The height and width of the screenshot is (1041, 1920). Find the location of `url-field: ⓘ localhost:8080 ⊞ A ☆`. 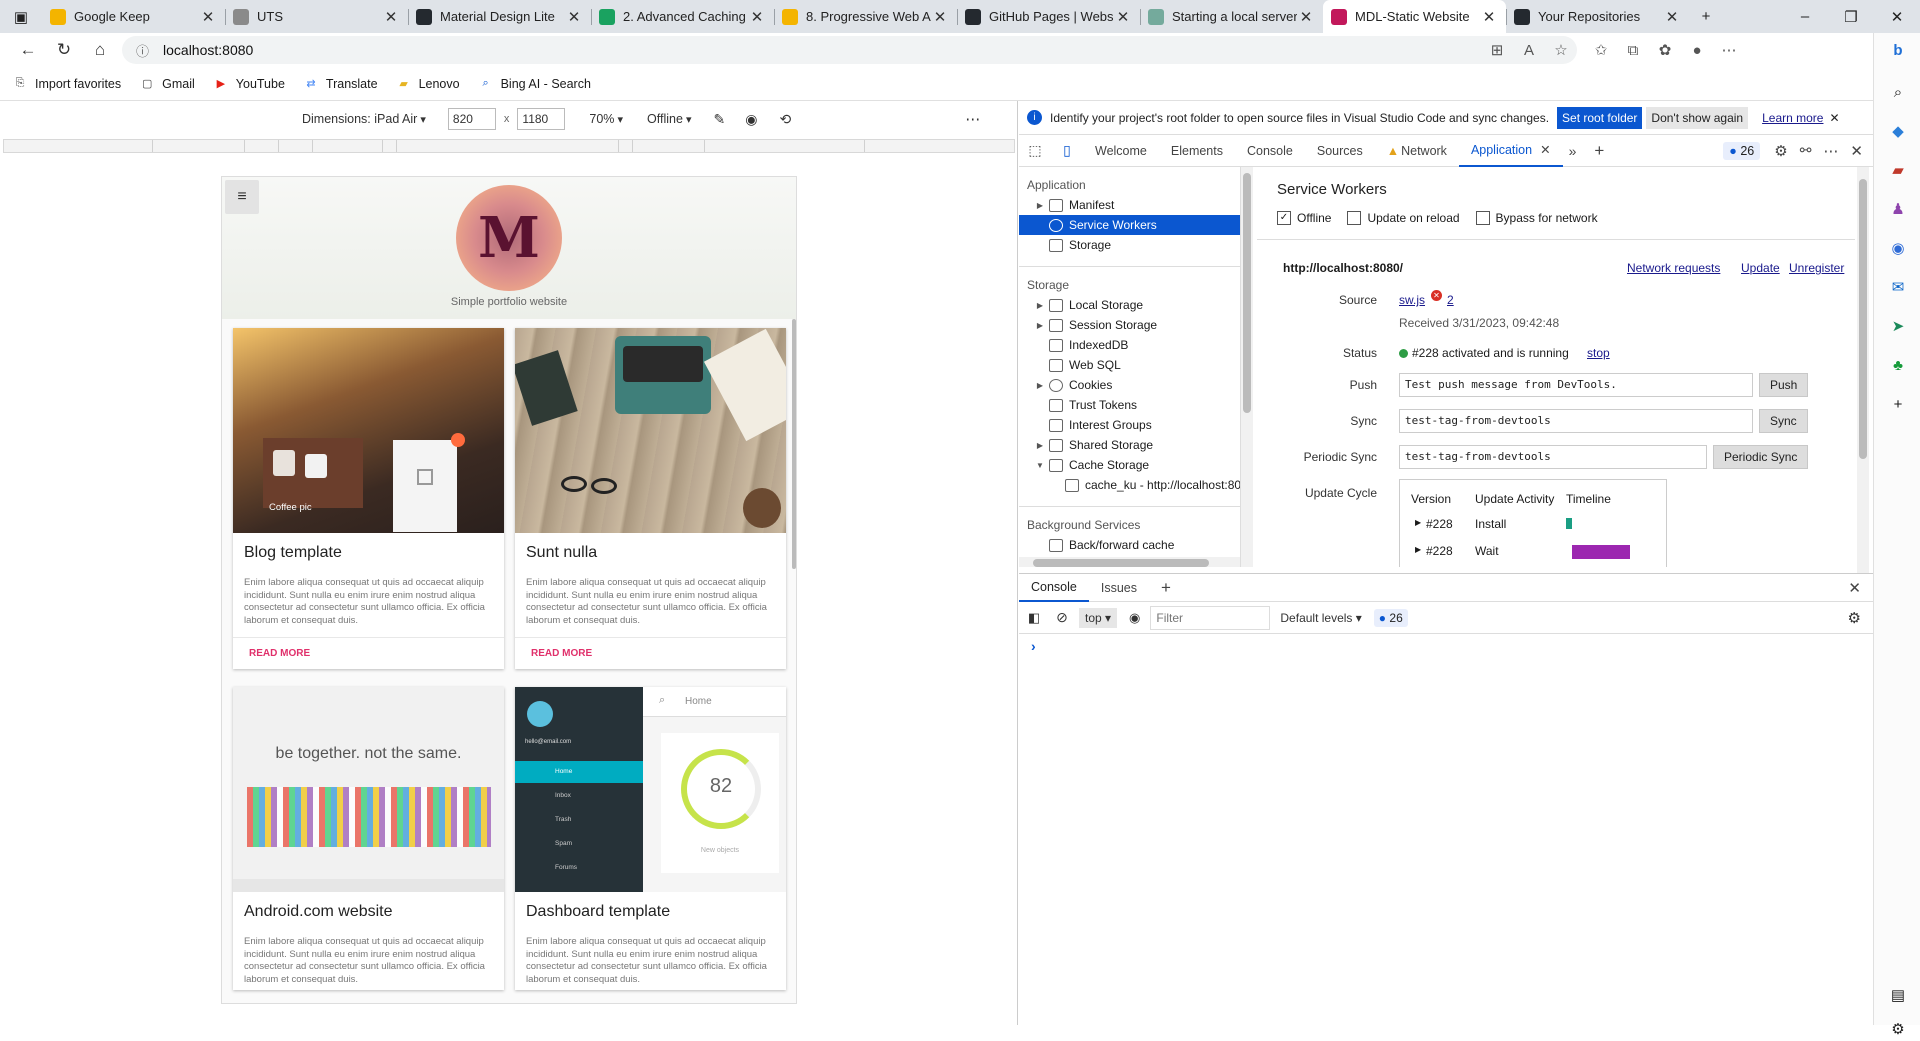

url-field: ⓘ localhost:8080 ⊞ A ☆ is located at coordinates (849, 50).